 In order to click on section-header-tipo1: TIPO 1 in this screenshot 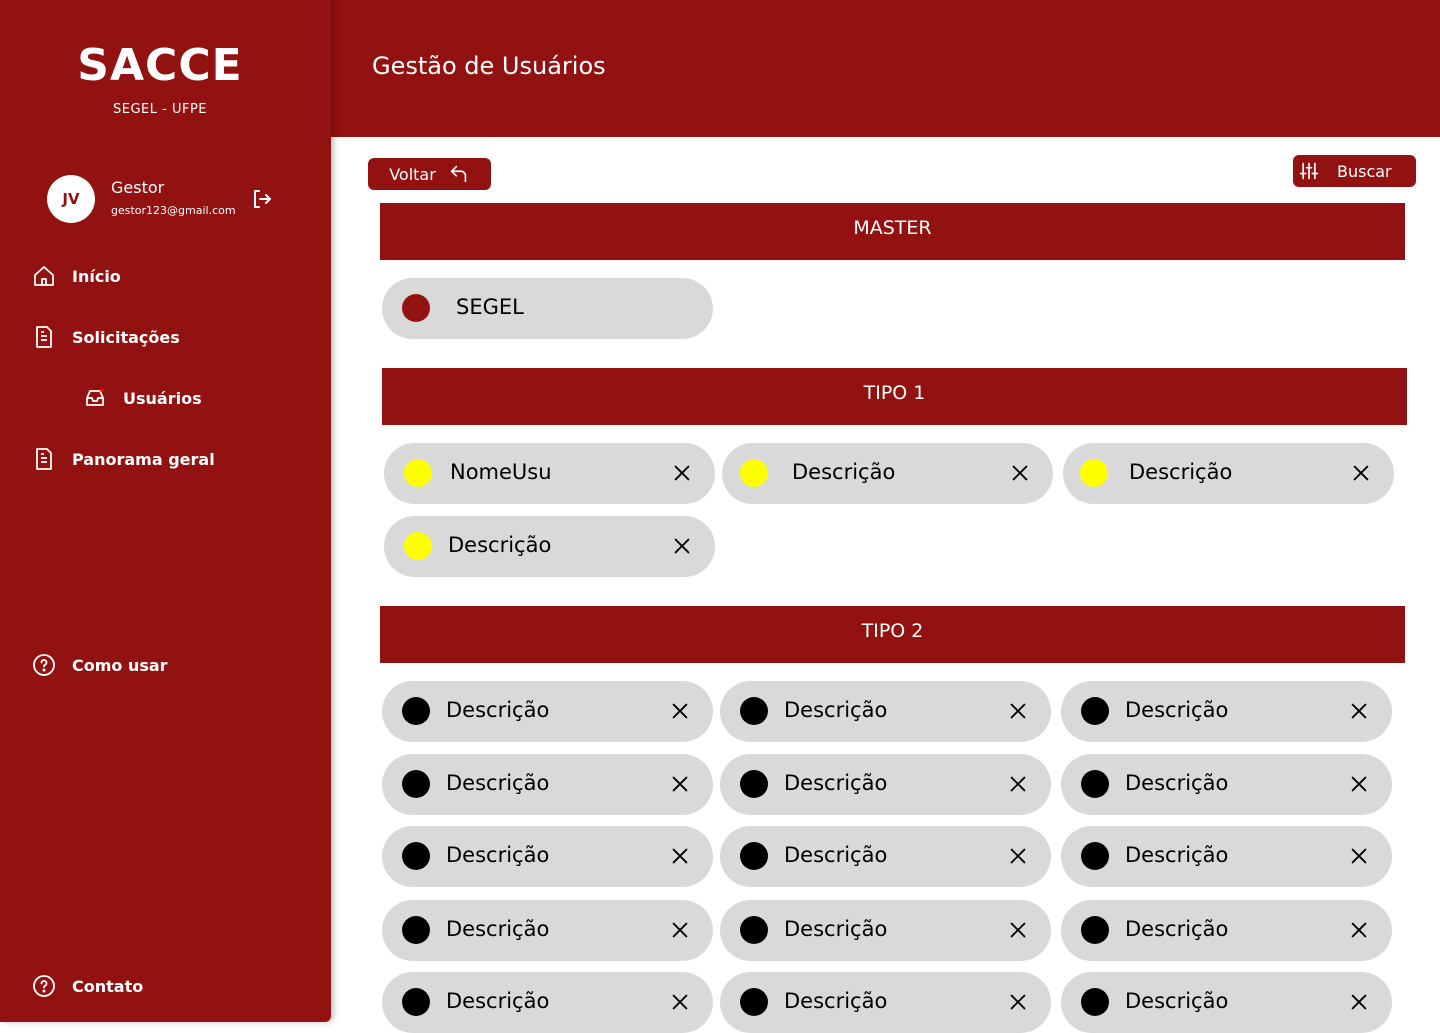, I will do `click(894, 396)`.